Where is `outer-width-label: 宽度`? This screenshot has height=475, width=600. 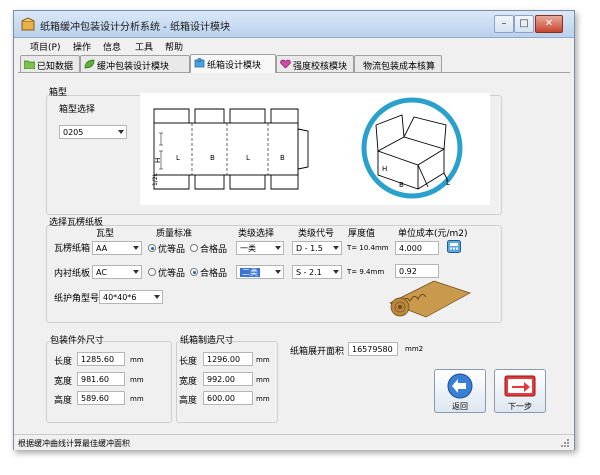
outer-width-label: 宽度 is located at coordinates (63, 382).